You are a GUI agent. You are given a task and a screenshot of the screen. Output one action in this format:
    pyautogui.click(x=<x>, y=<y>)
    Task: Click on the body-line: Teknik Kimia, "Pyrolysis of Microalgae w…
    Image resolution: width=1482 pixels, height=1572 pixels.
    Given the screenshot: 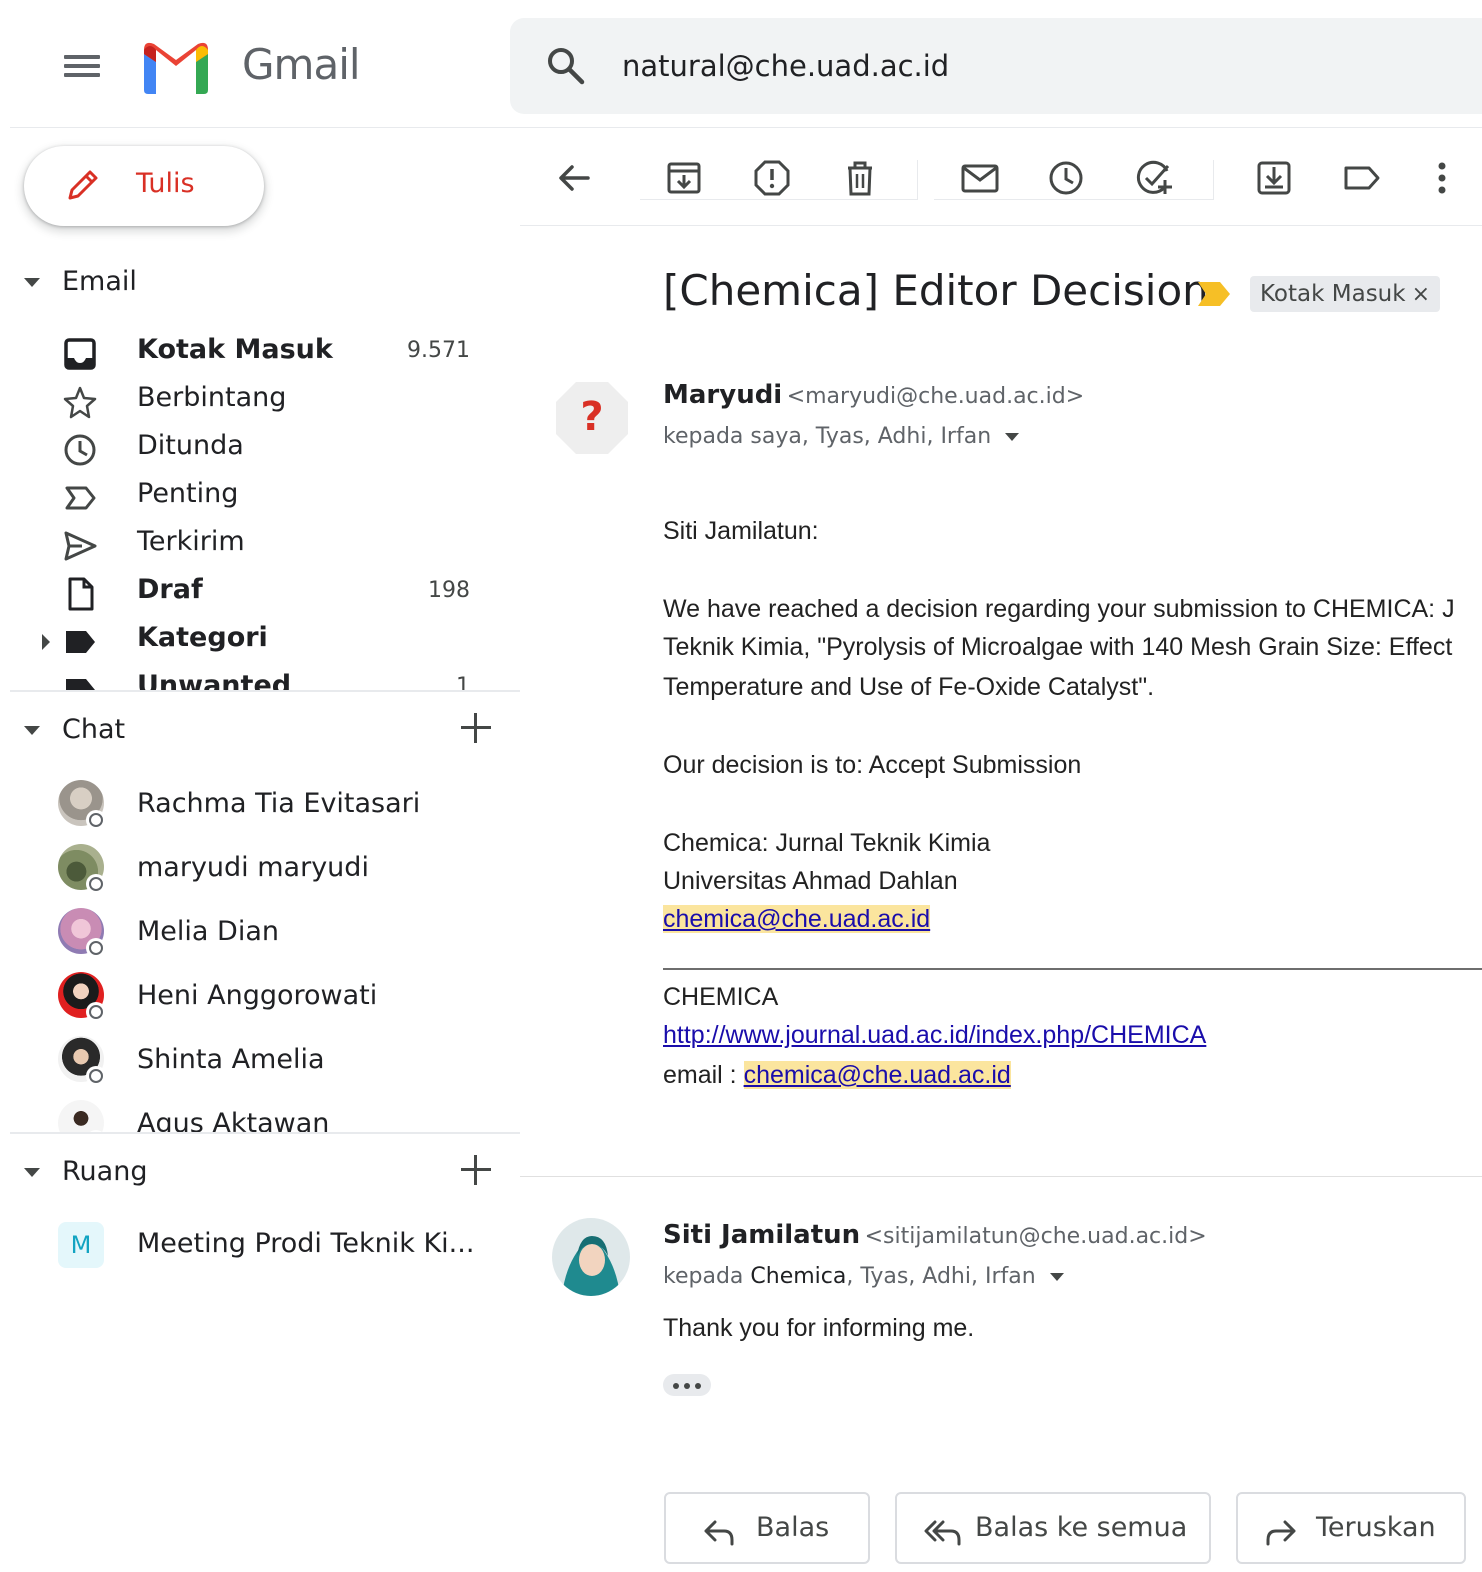 What is the action you would take?
    pyautogui.click(x=1058, y=647)
    